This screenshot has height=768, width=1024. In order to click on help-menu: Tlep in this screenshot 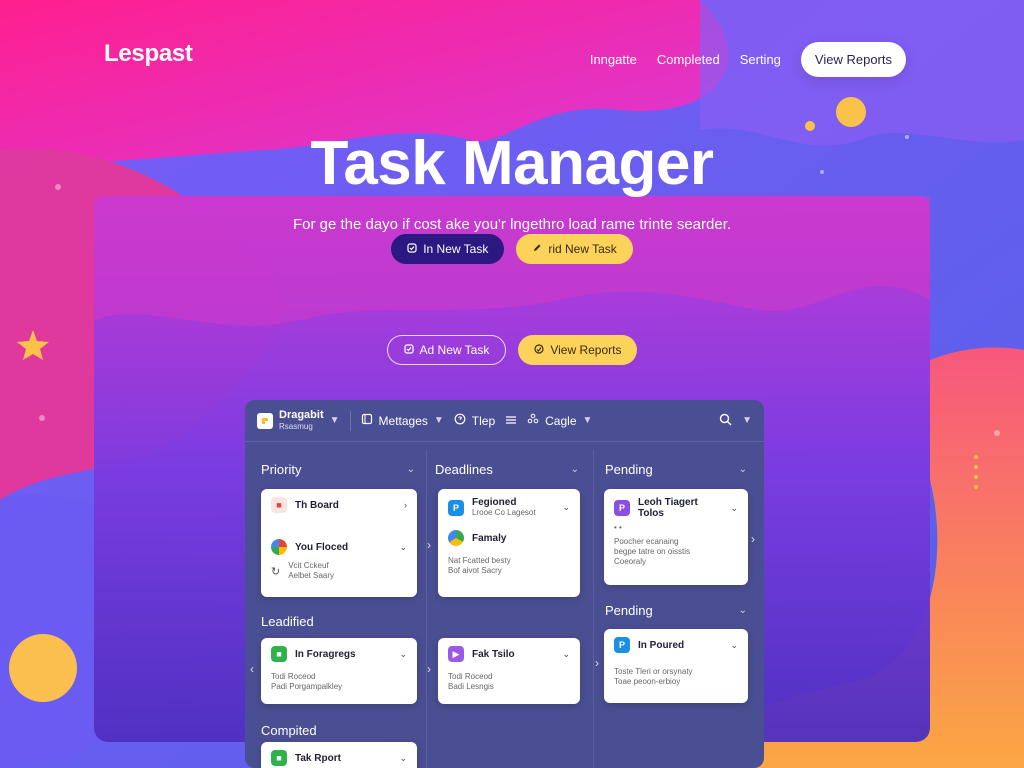, I will do `click(474, 420)`.